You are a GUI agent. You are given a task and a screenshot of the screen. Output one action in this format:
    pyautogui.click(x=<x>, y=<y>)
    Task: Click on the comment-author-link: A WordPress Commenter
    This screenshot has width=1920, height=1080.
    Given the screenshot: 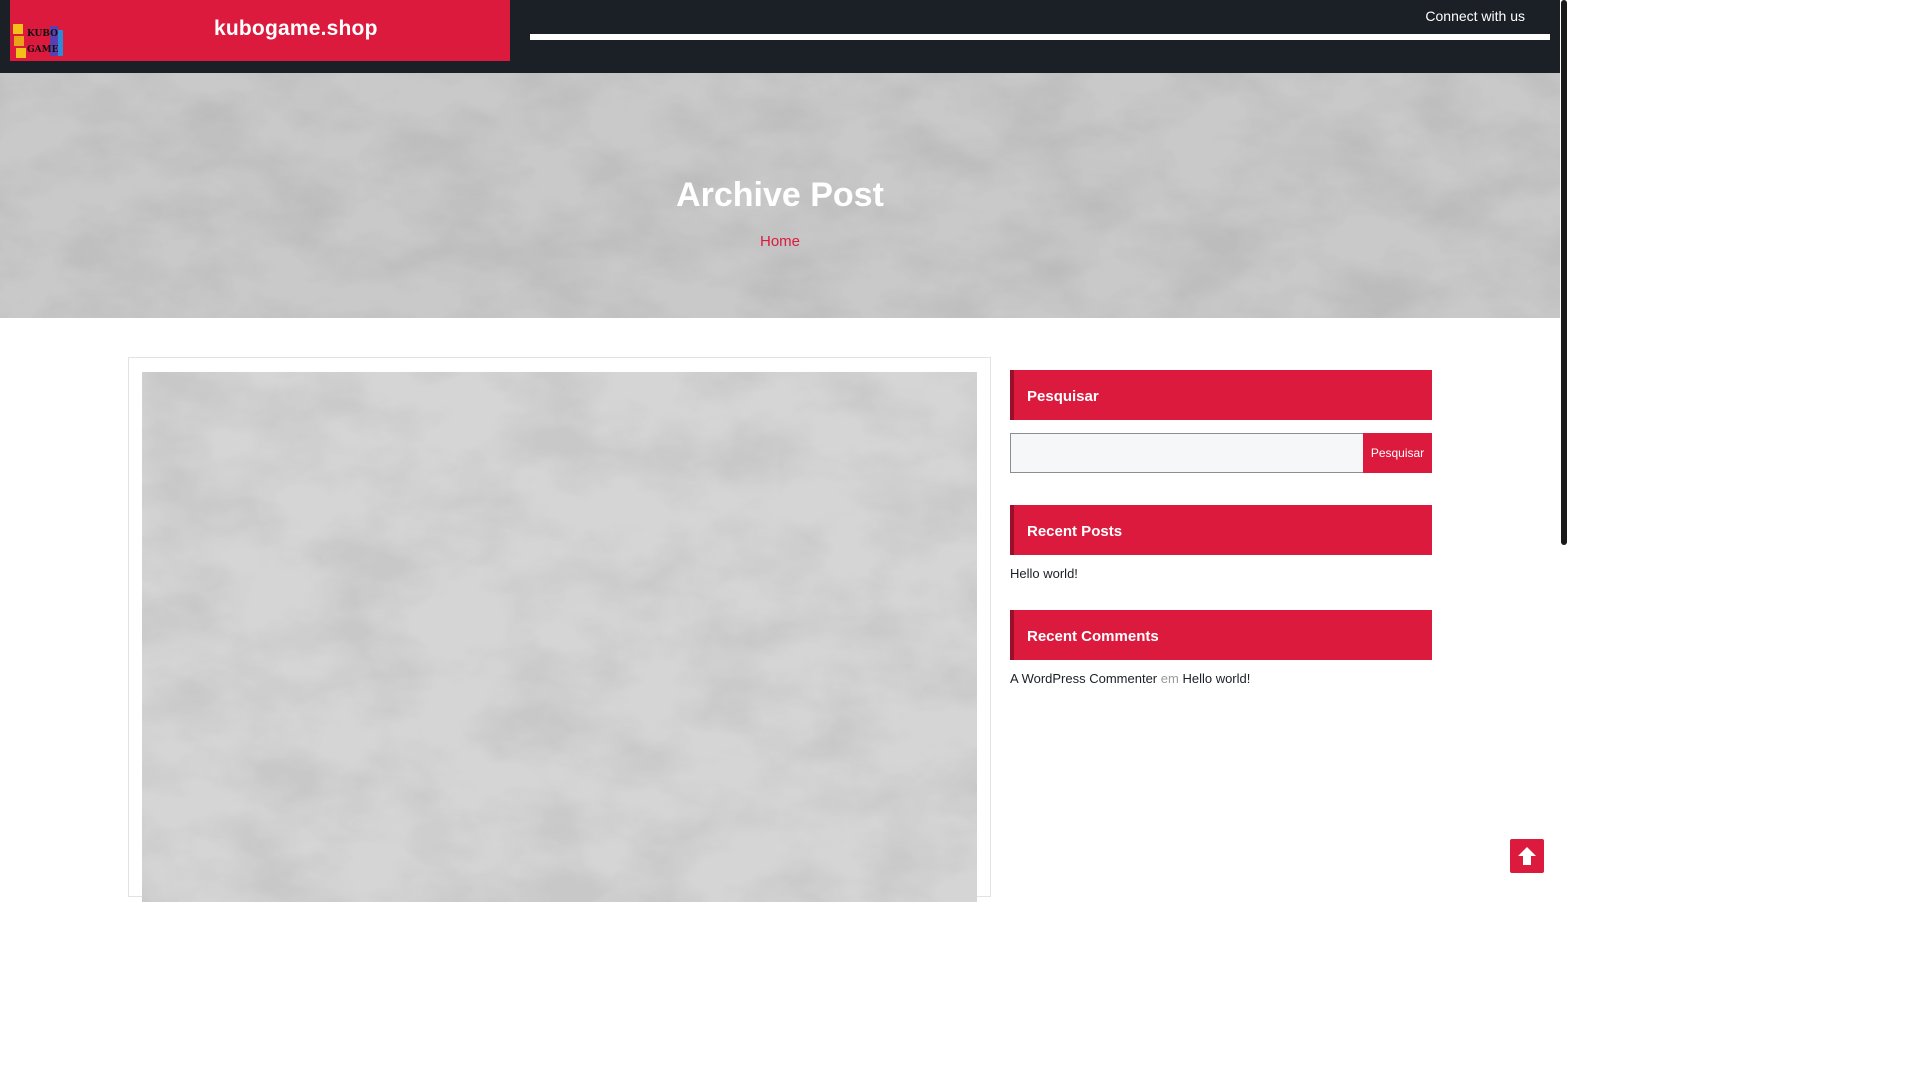 What is the action you would take?
    pyautogui.click(x=1083, y=678)
    